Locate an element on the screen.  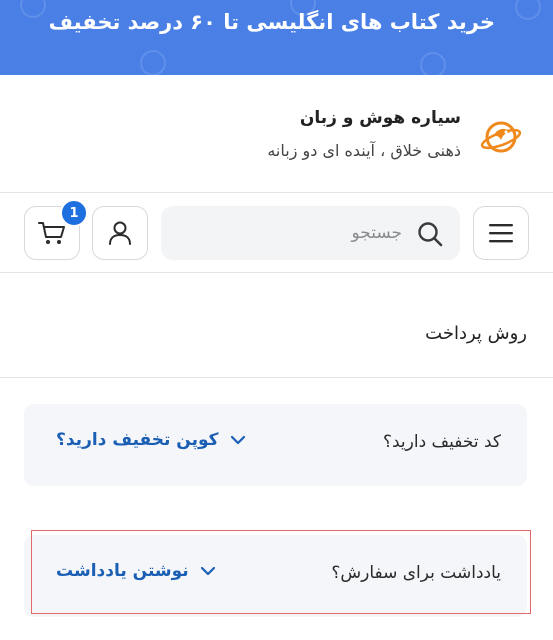
payment-method-title: روش پرداخت is located at coordinates (476, 333).